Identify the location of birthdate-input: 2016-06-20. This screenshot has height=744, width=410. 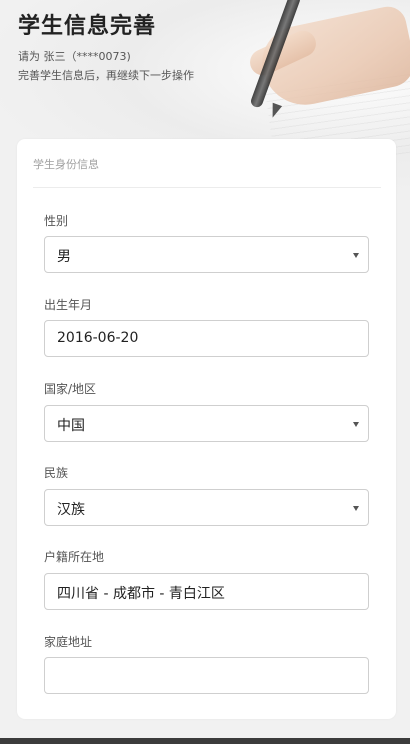
(206, 338).